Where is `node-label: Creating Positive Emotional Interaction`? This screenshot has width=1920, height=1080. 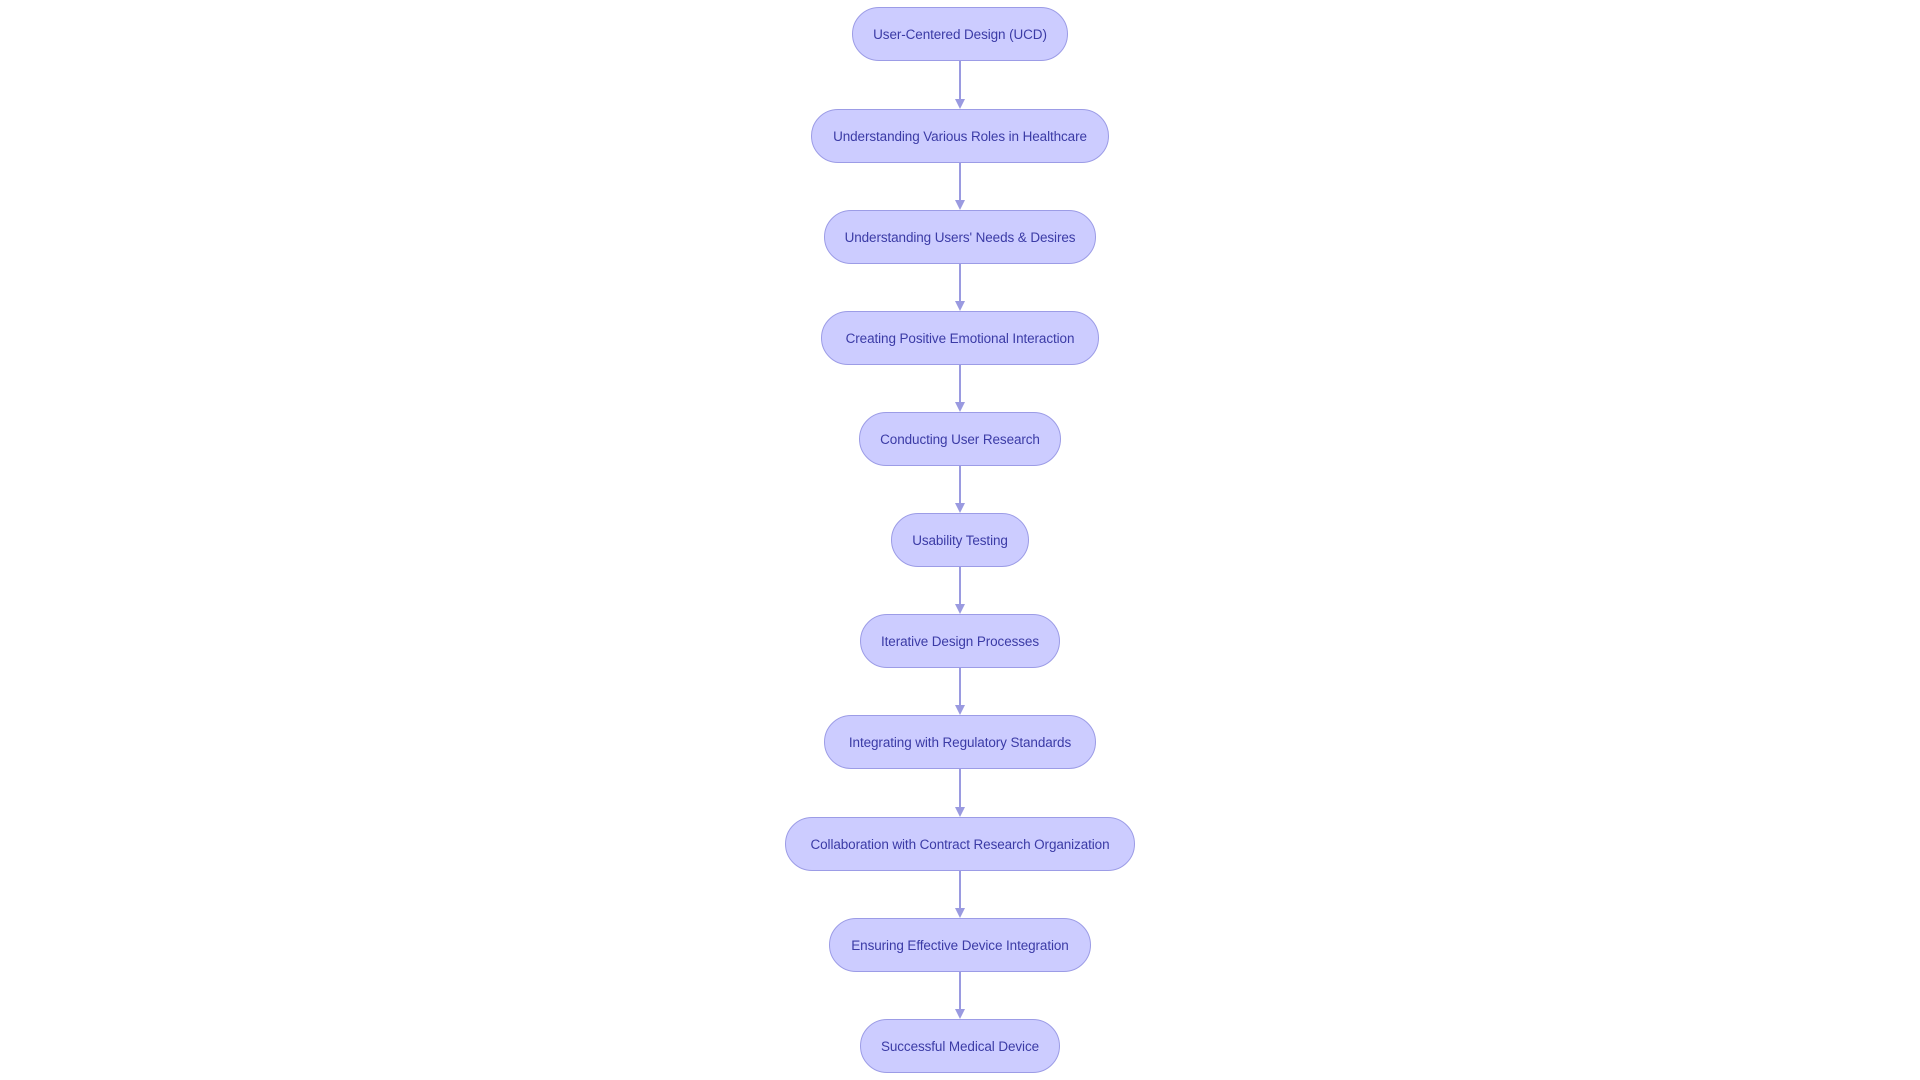 node-label: Creating Positive Emotional Interaction is located at coordinates (960, 338).